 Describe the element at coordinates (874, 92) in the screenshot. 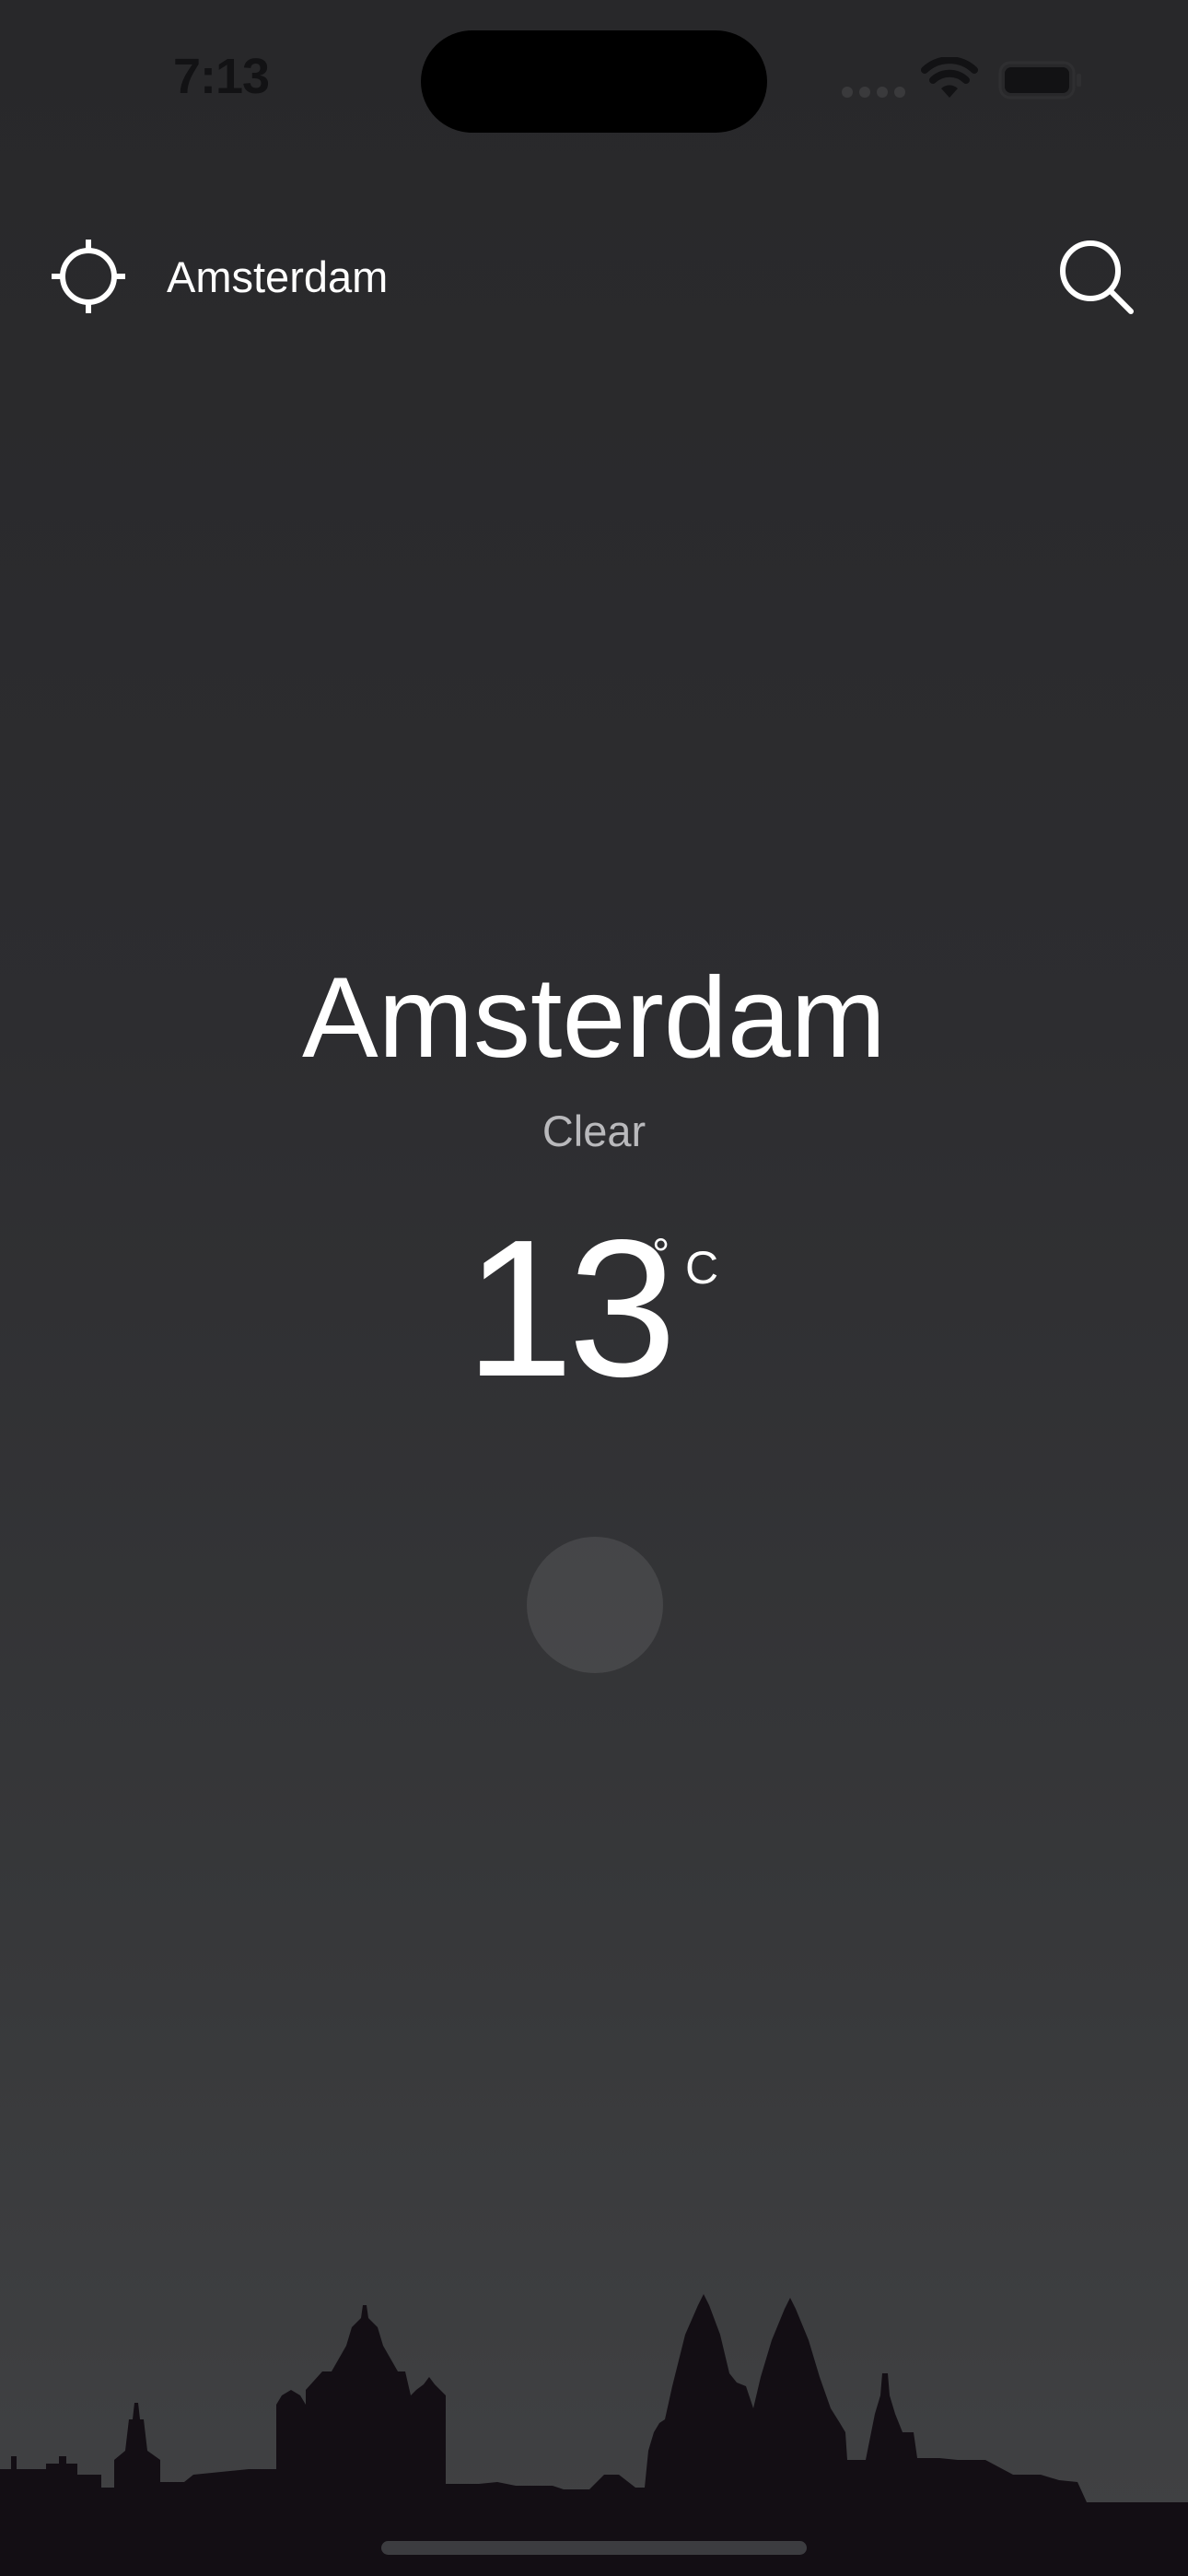

I see `signal-icon` at that location.